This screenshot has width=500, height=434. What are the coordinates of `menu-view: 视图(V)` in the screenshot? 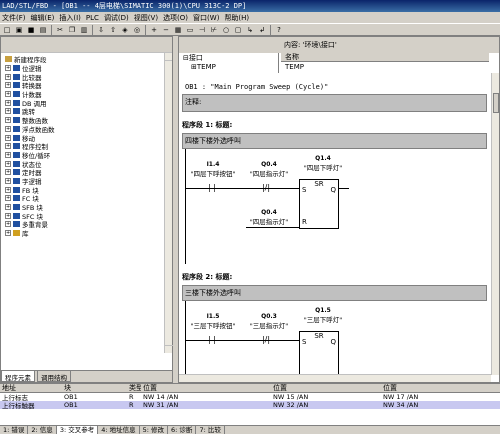 It's located at (146, 18).